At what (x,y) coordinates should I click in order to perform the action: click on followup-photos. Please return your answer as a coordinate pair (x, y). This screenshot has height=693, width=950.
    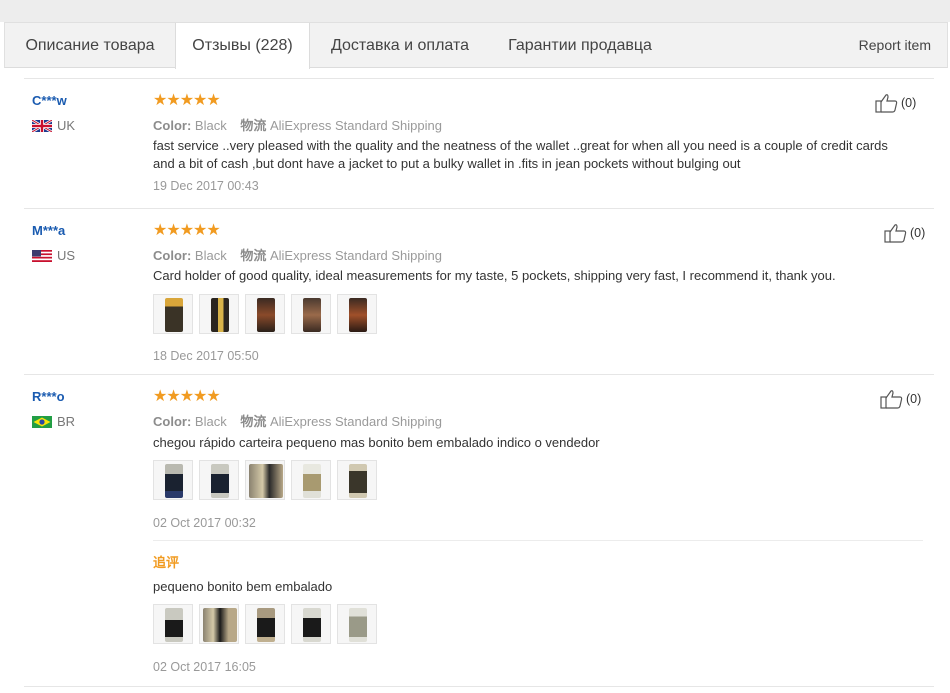
    Looking at the image, I should click on (265, 624).